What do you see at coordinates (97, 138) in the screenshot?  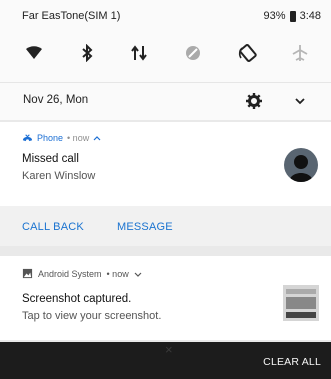 I see `chevron-up-icon` at bounding box center [97, 138].